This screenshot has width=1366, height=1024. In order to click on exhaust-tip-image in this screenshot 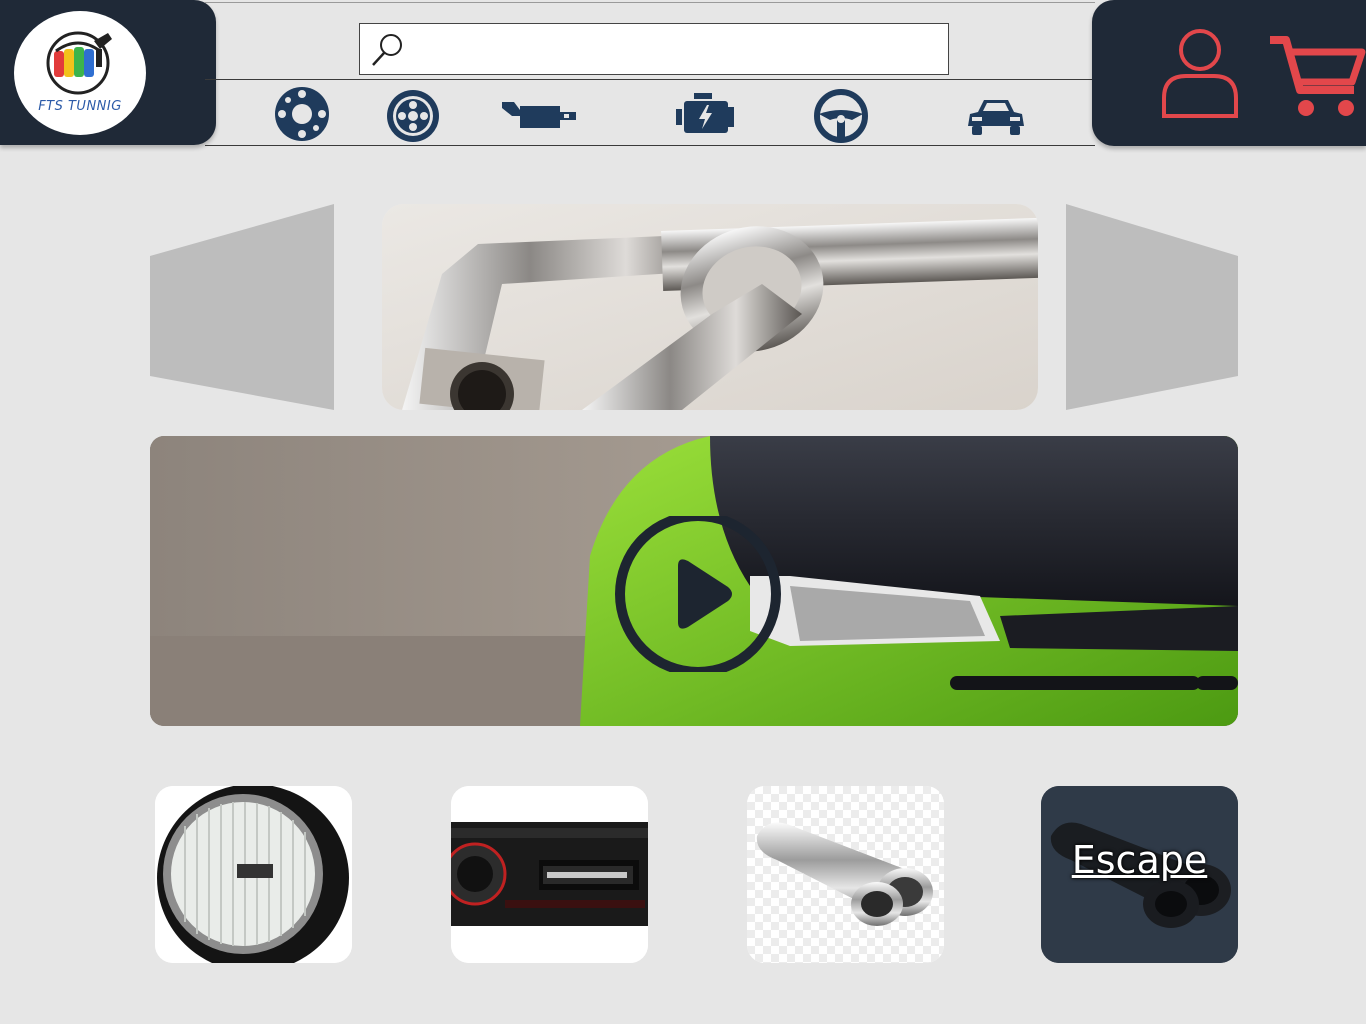, I will do `click(845, 874)`.